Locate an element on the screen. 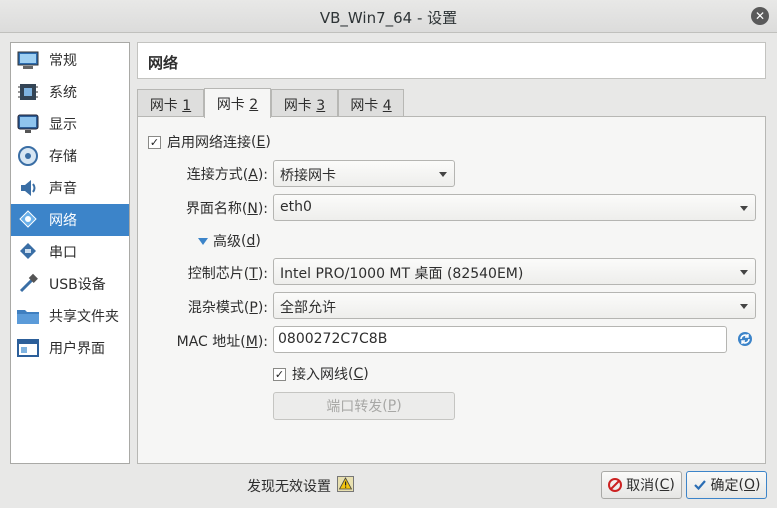 The height and width of the screenshot is (508, 777). system-icon is located at coordinates (28, 92).